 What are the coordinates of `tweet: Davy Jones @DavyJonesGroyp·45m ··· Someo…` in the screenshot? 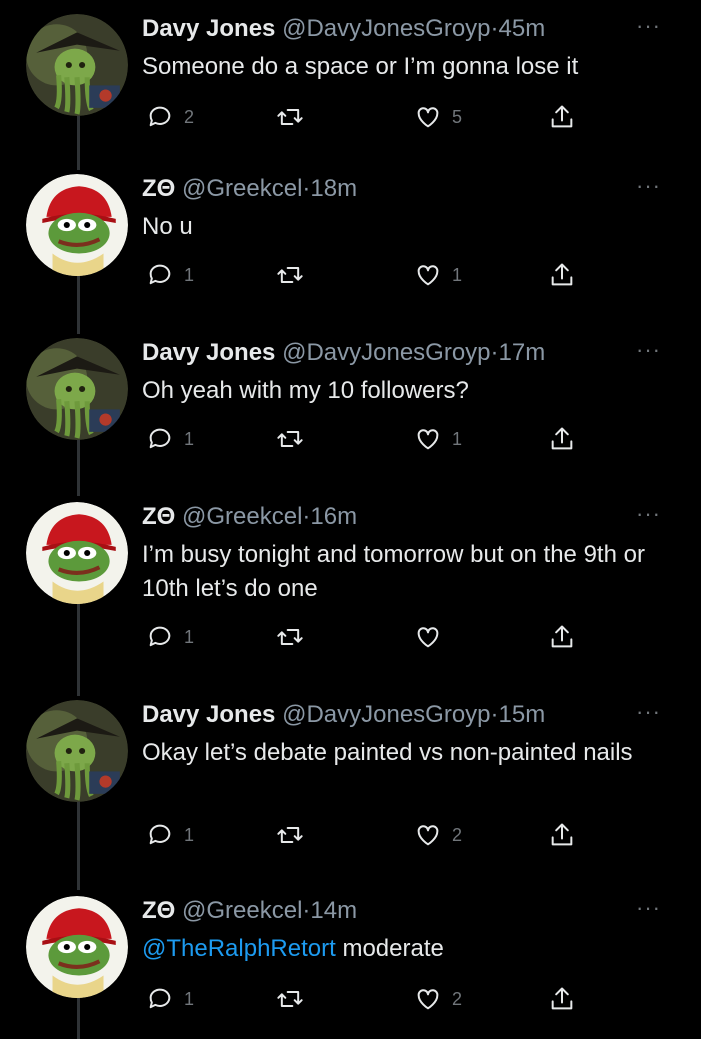 It's located at (350, 89).